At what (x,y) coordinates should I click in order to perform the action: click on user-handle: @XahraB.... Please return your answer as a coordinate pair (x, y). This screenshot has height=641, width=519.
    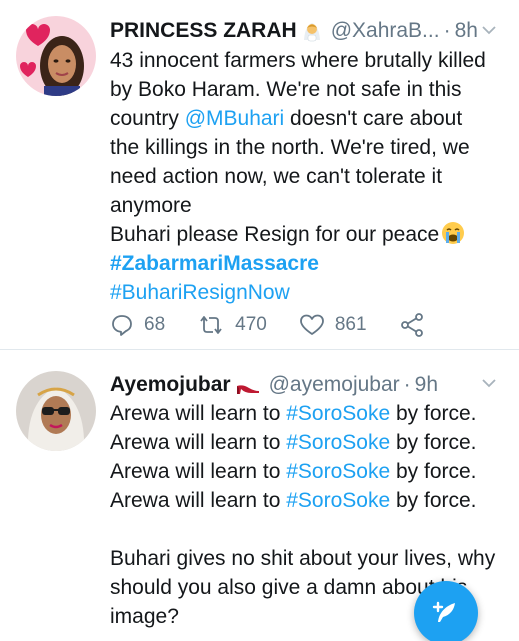
    Looking at the image, I should click on (385, 31).